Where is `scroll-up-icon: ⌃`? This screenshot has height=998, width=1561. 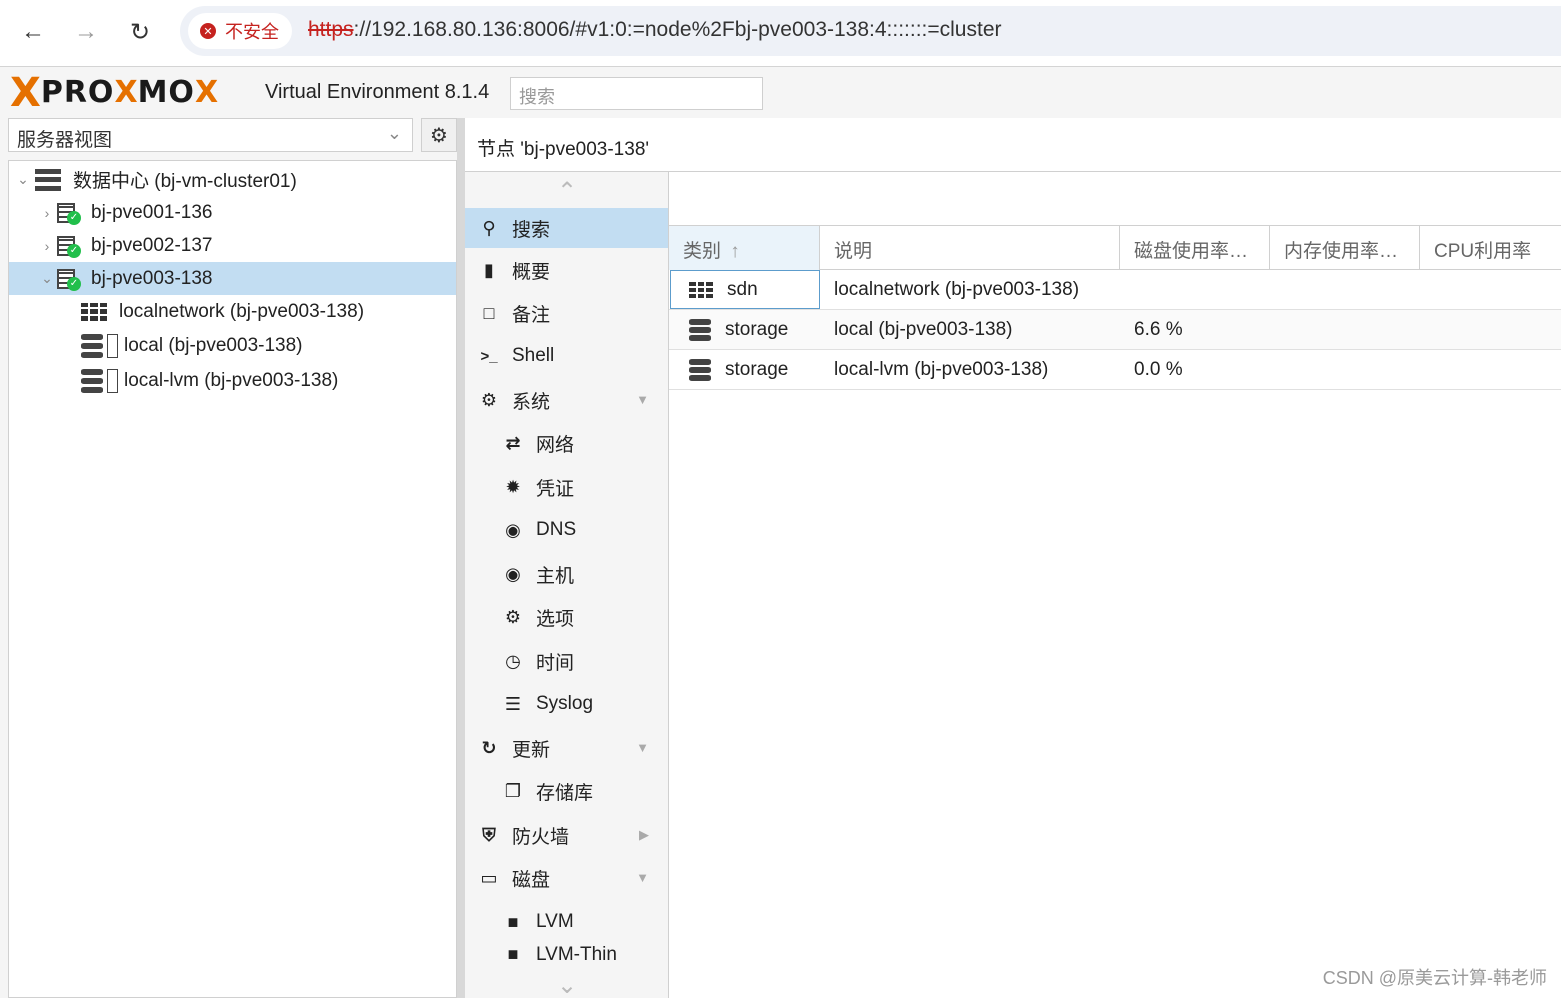 scroll-up-icon: ⌃ is located at coordinates (566, 191).